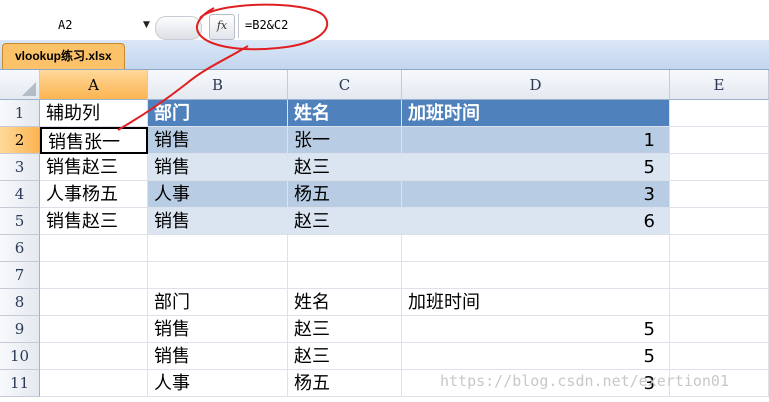  Describe the element at coordinates (146, 25) in the screenshot. I see `chevron-down-icon: ▼` at that location.